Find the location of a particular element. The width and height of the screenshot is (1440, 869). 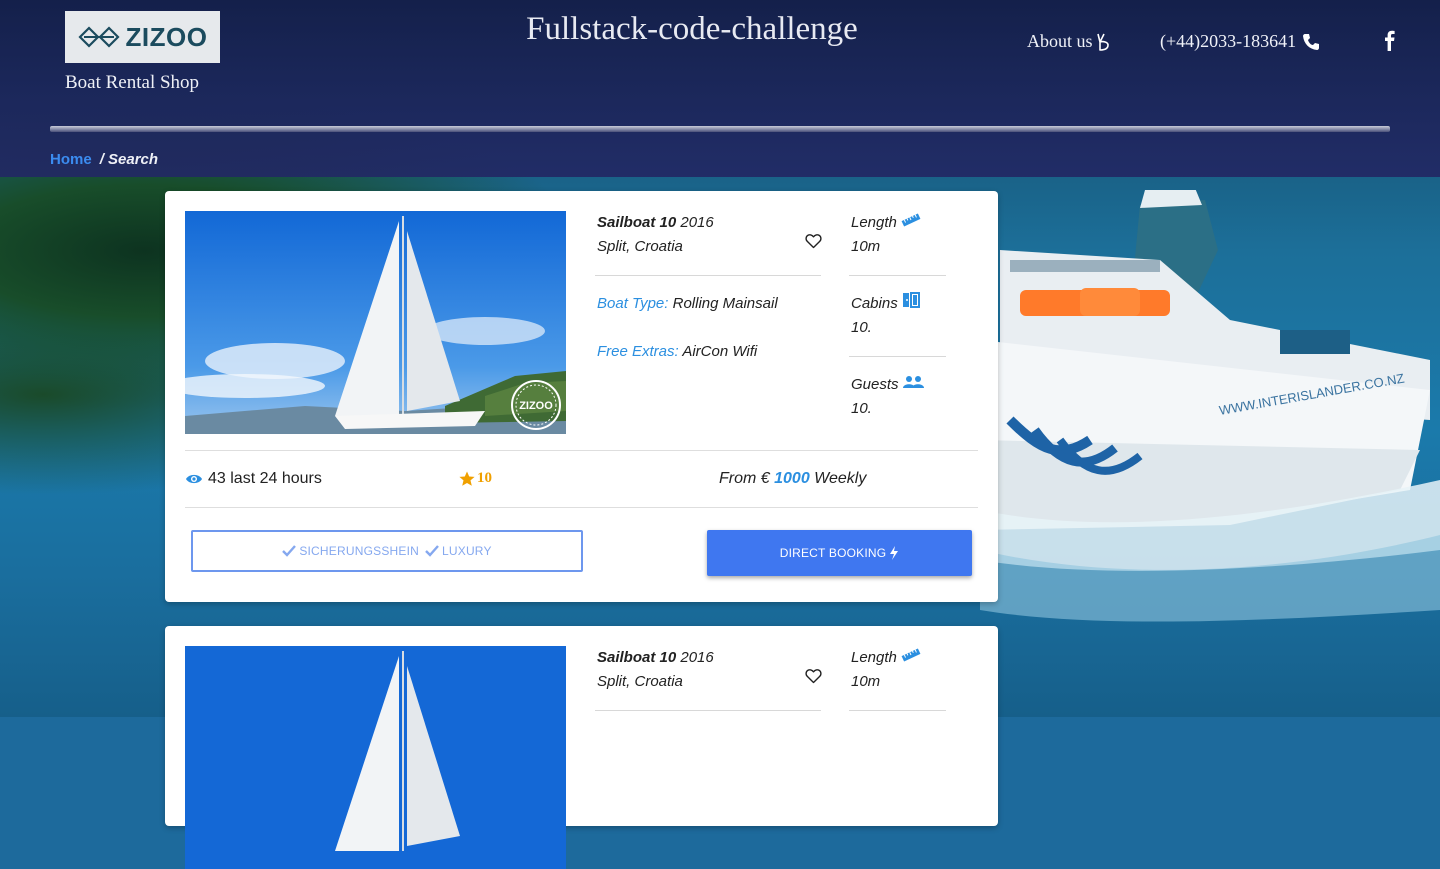

tag-luxury: LUXURY is located at coordinates (458, 551).